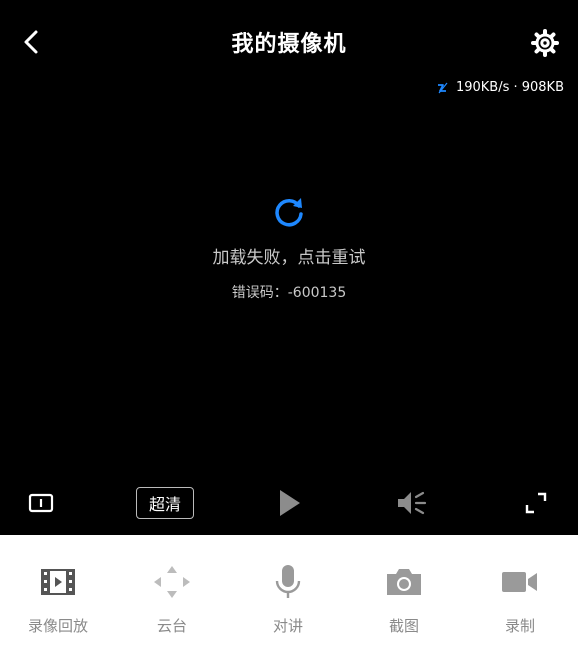 The width and height of the screenshot is (578, 656). What do you see at coordinates (404, 582) in the screenshot?
I see `camera-icon` at bounding box center [404, 582].